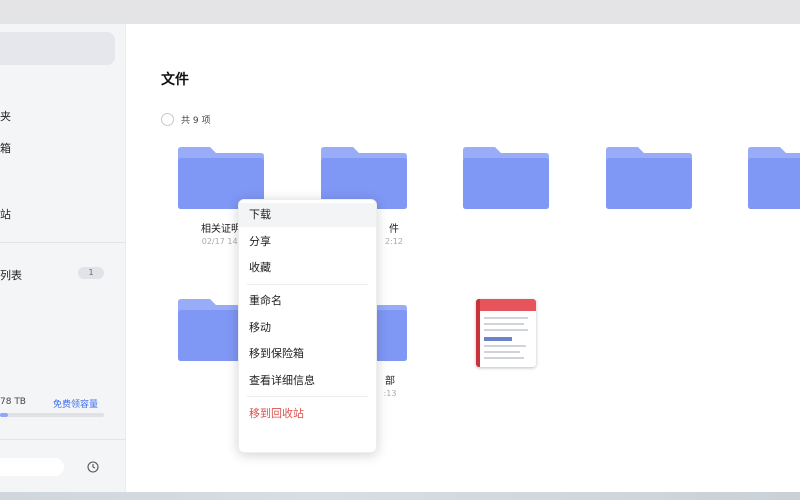  I want to click on select-all-checkbox, so click(167, 119).